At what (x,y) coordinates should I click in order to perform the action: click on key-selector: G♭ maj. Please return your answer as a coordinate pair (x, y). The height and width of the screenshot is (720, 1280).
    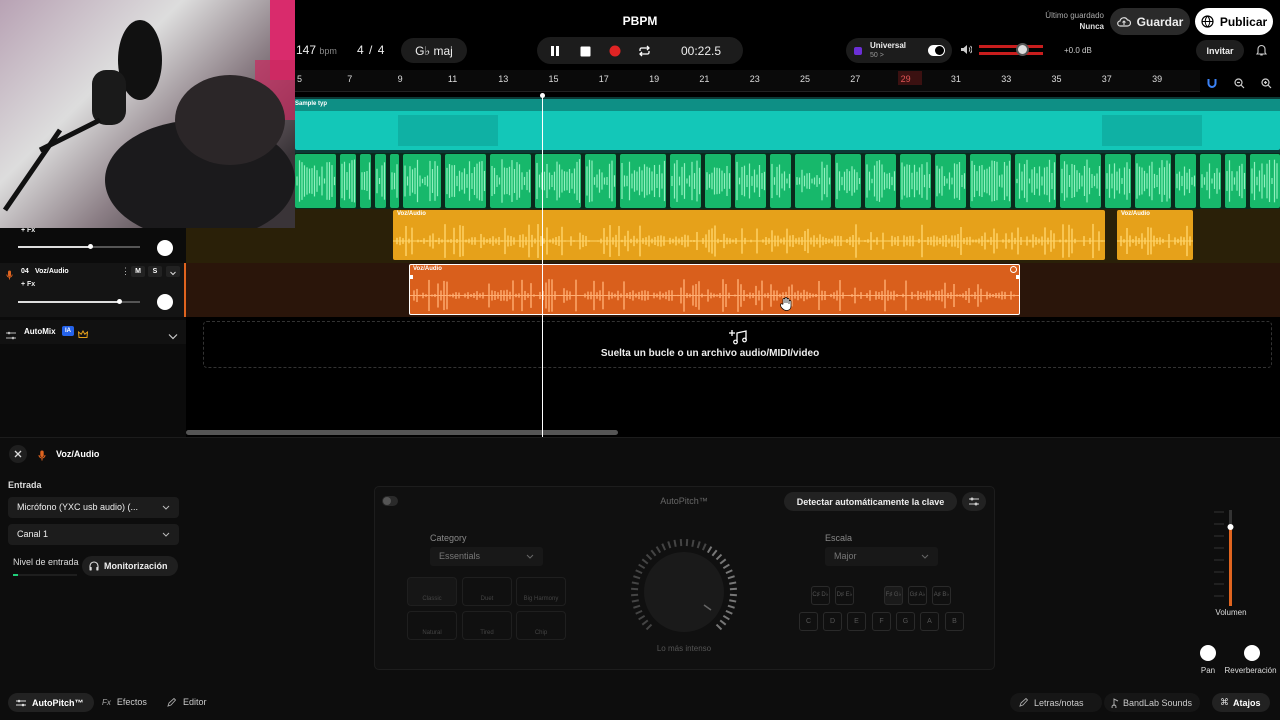
    Looking at the image, I should click on (434, 50).